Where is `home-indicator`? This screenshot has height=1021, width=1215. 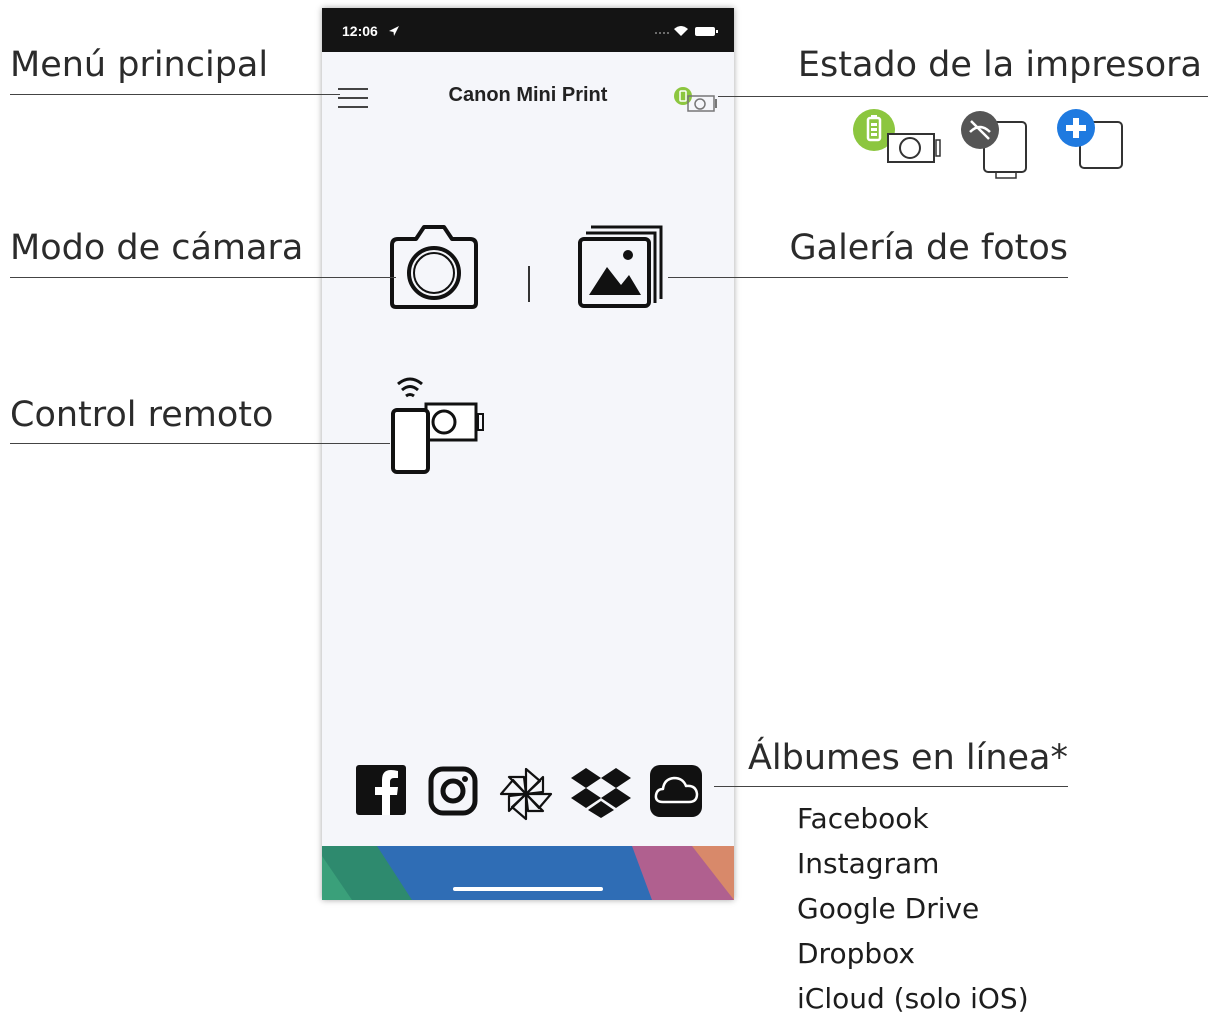 home-indicator is located at coordinates (528, 889).